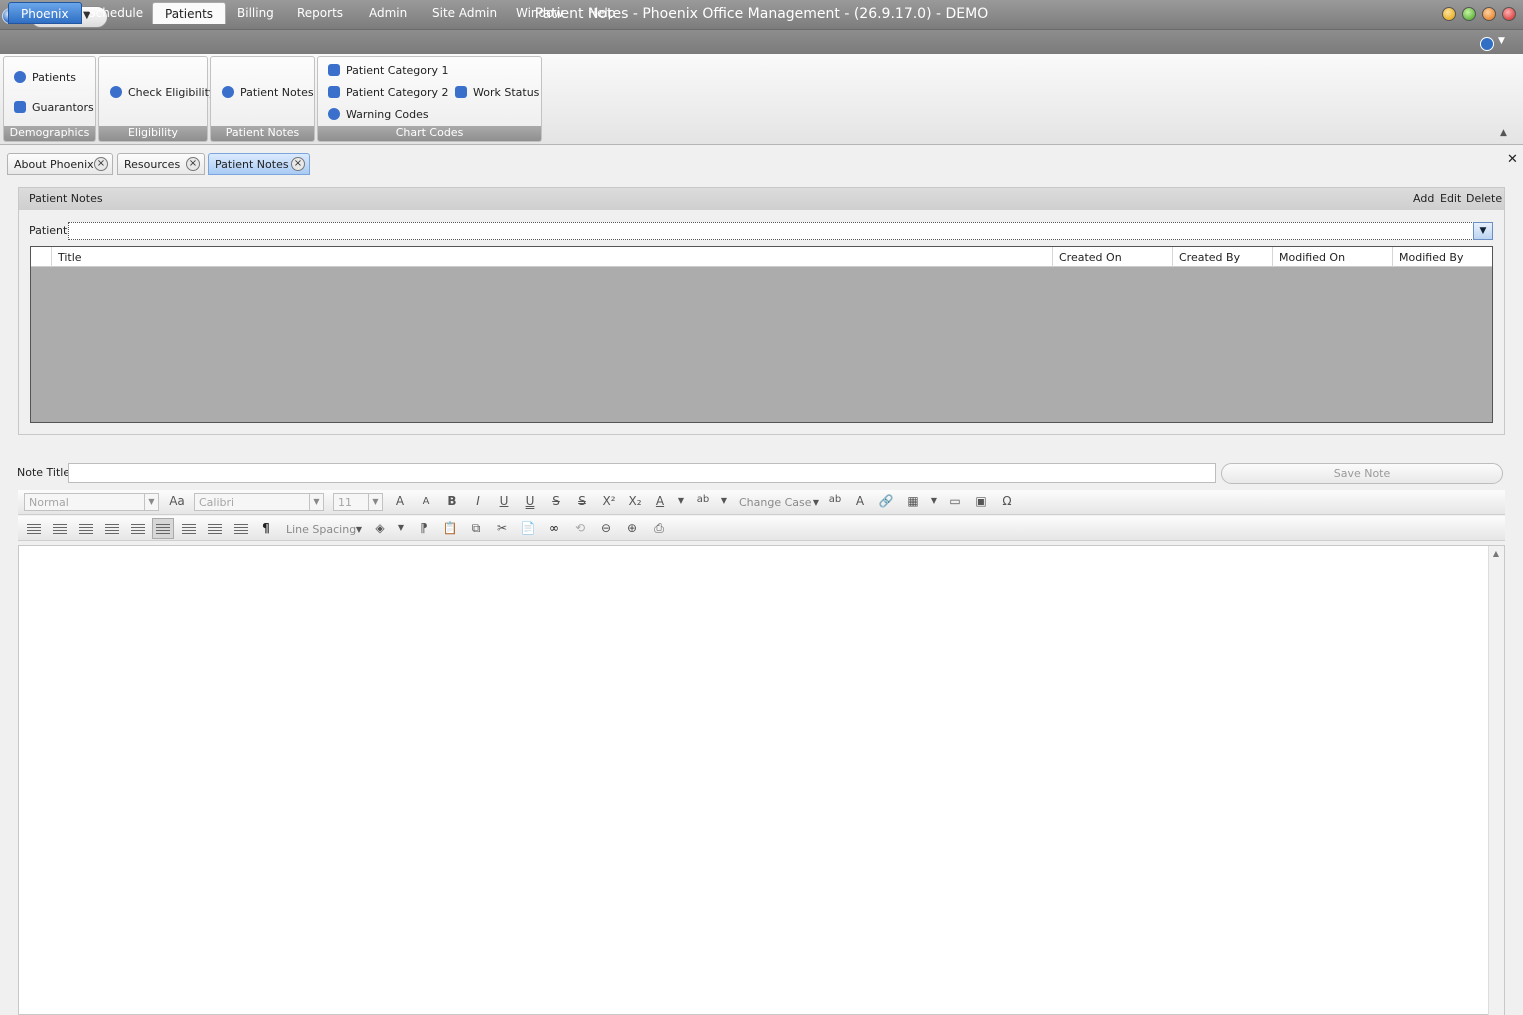  I want to click on align-center-icon, so click(189, 529).